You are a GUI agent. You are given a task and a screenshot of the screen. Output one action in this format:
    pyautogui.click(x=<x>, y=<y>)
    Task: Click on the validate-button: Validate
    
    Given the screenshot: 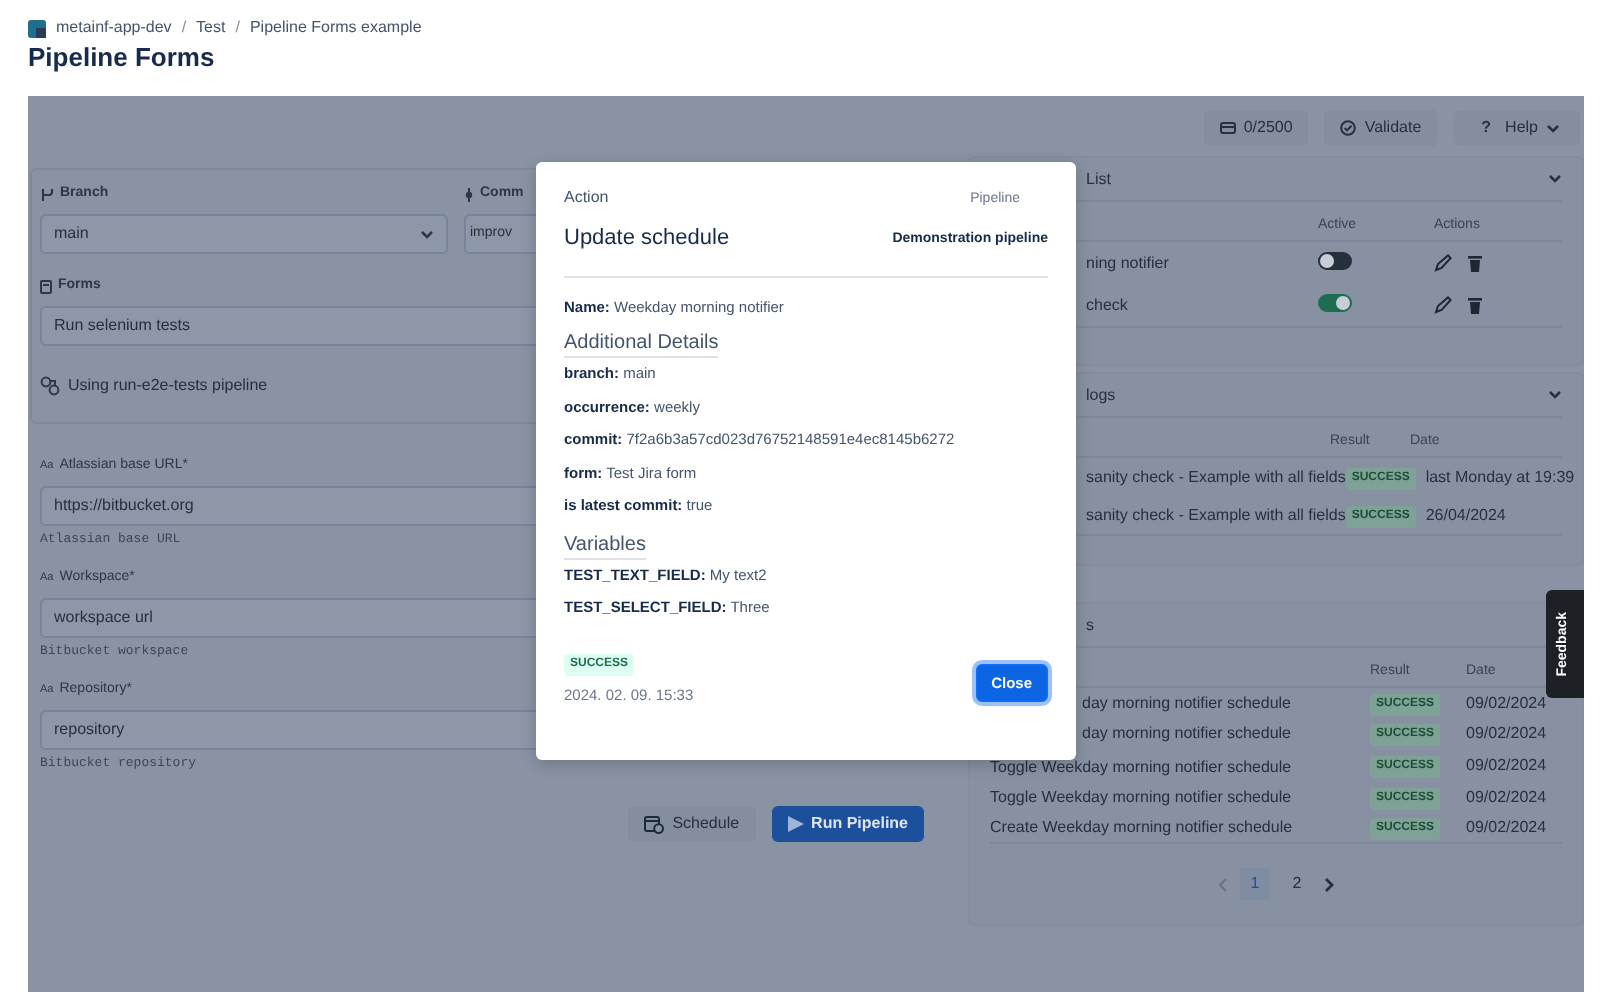 What is the action you would take?
    pyautogui.click(x=1381, y=128)
    